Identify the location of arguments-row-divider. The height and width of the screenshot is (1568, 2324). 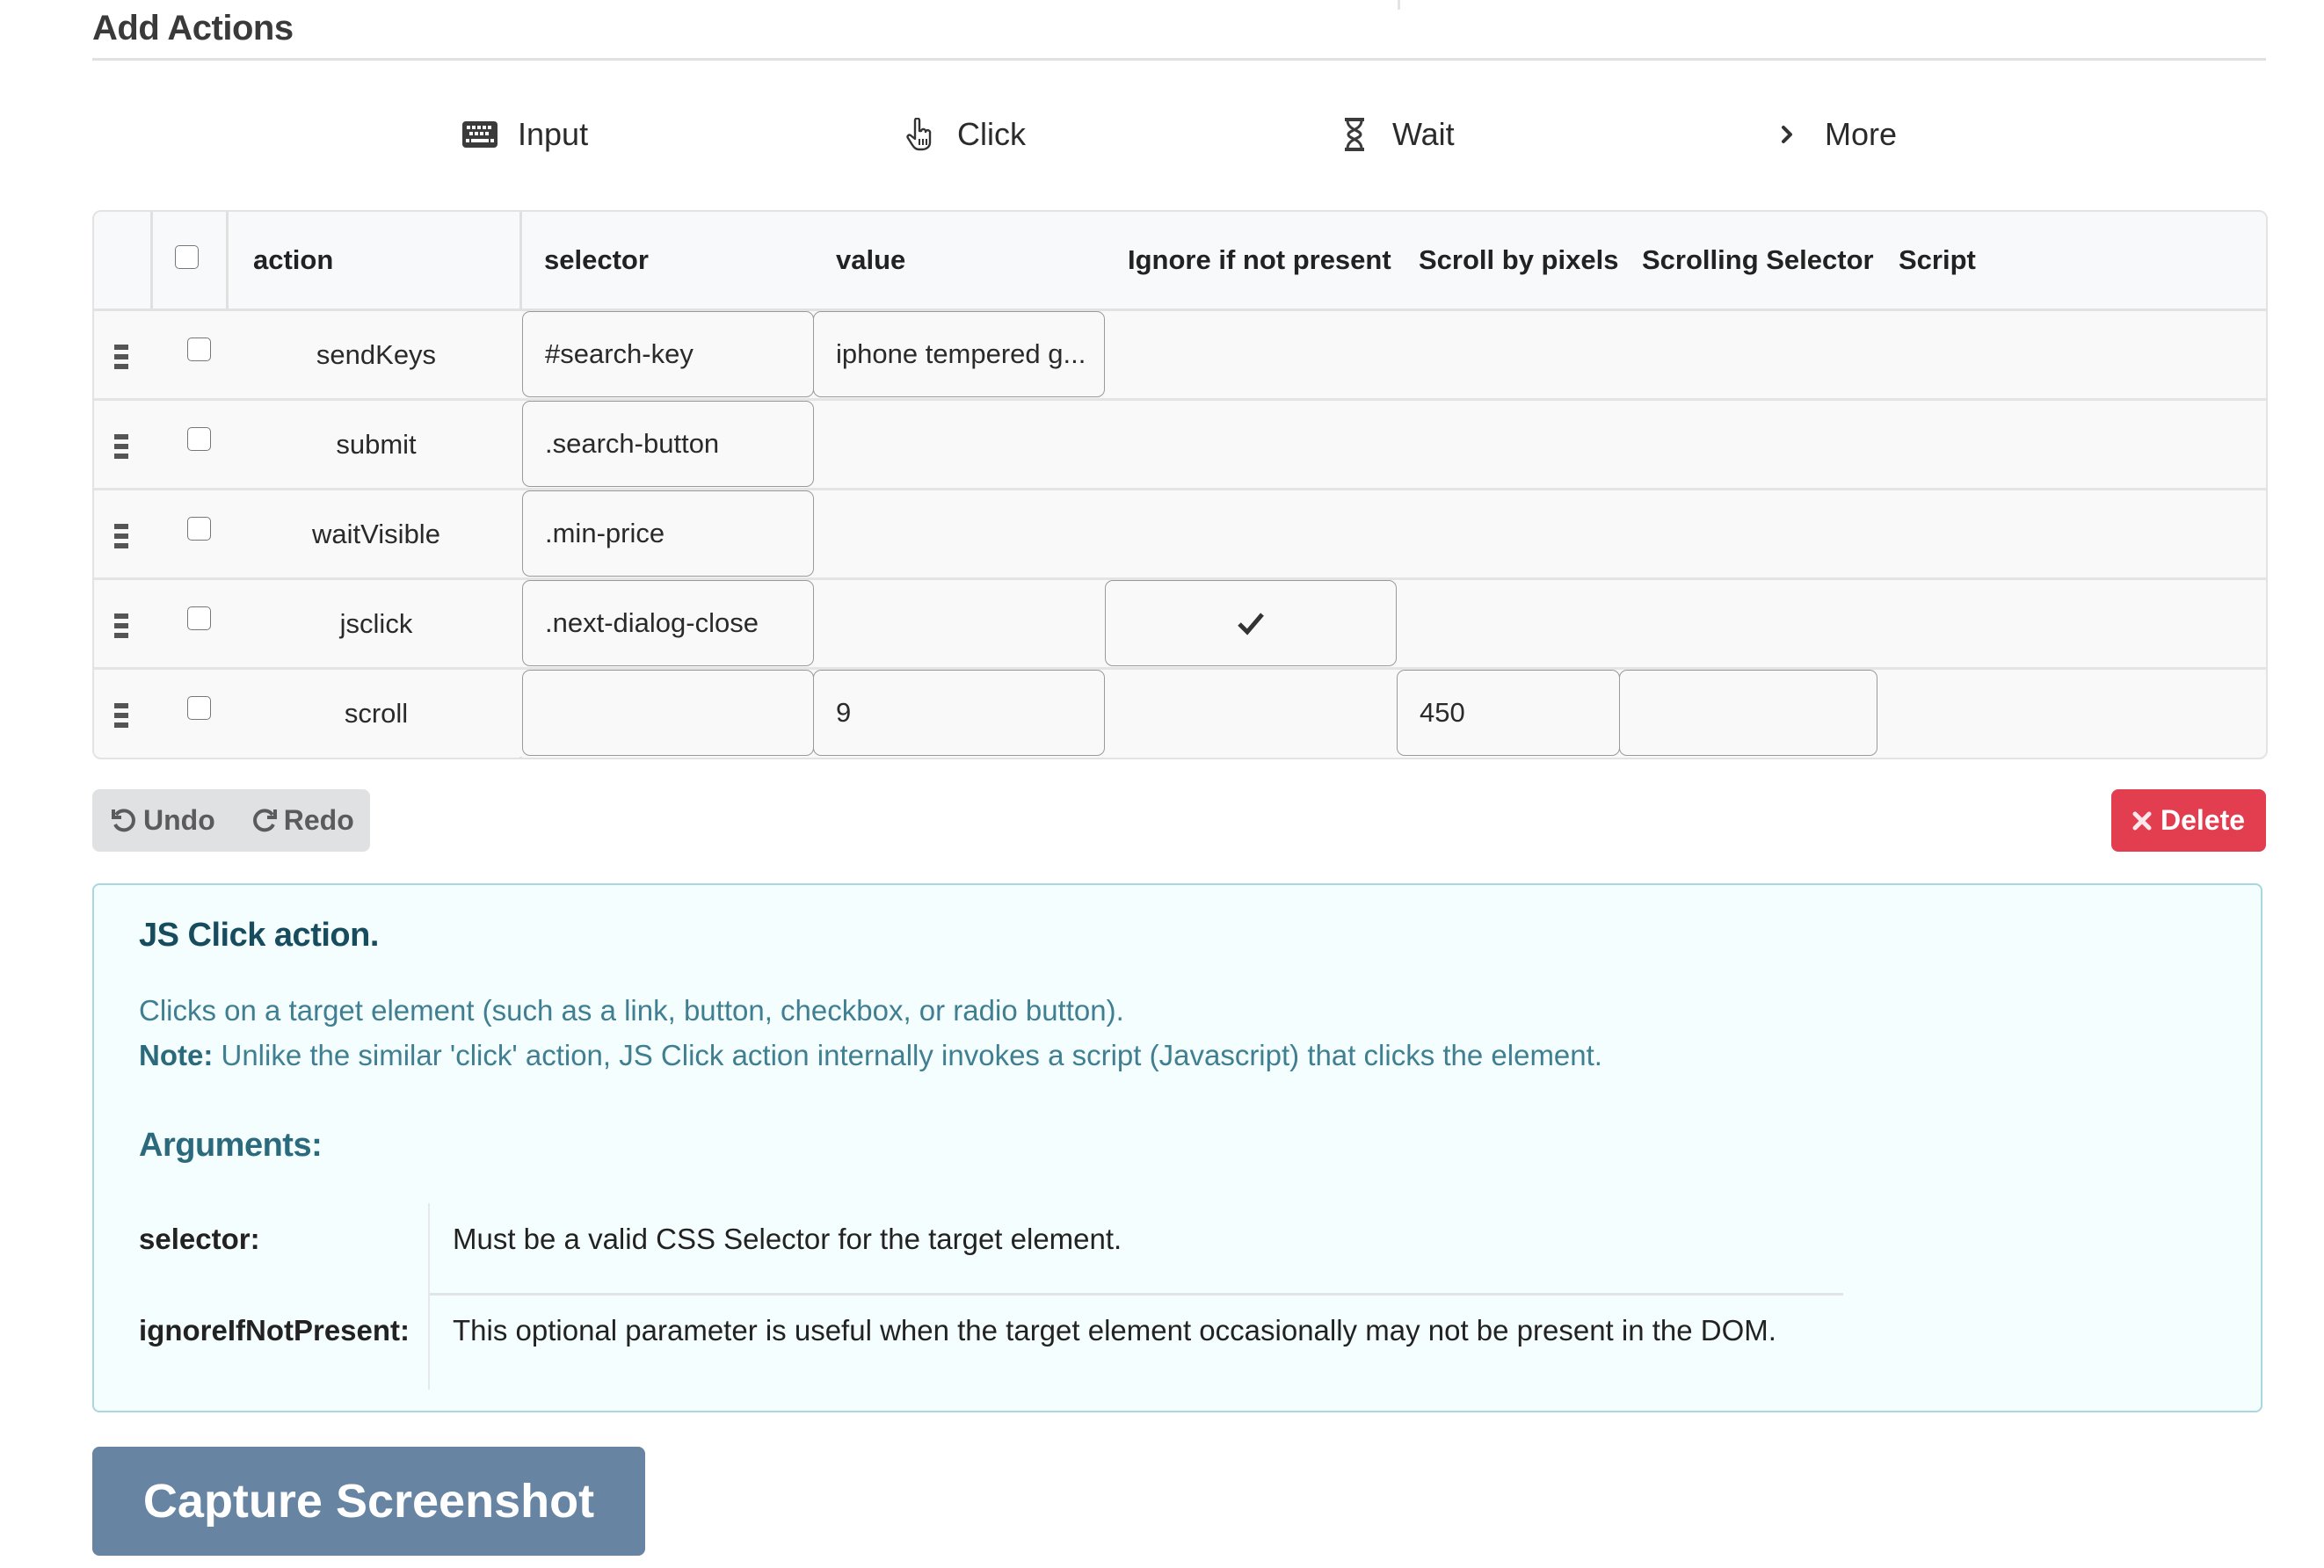
(1136, 1294).